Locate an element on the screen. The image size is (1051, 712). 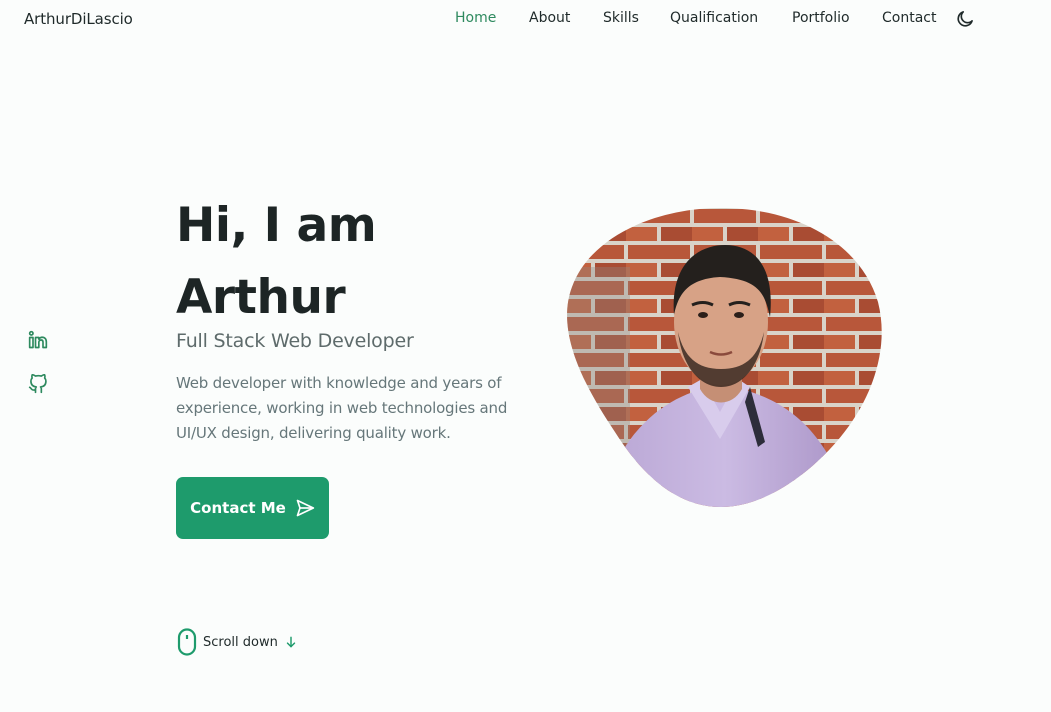
contact-me-label: Contact Me is located at coordinates (238, 508).